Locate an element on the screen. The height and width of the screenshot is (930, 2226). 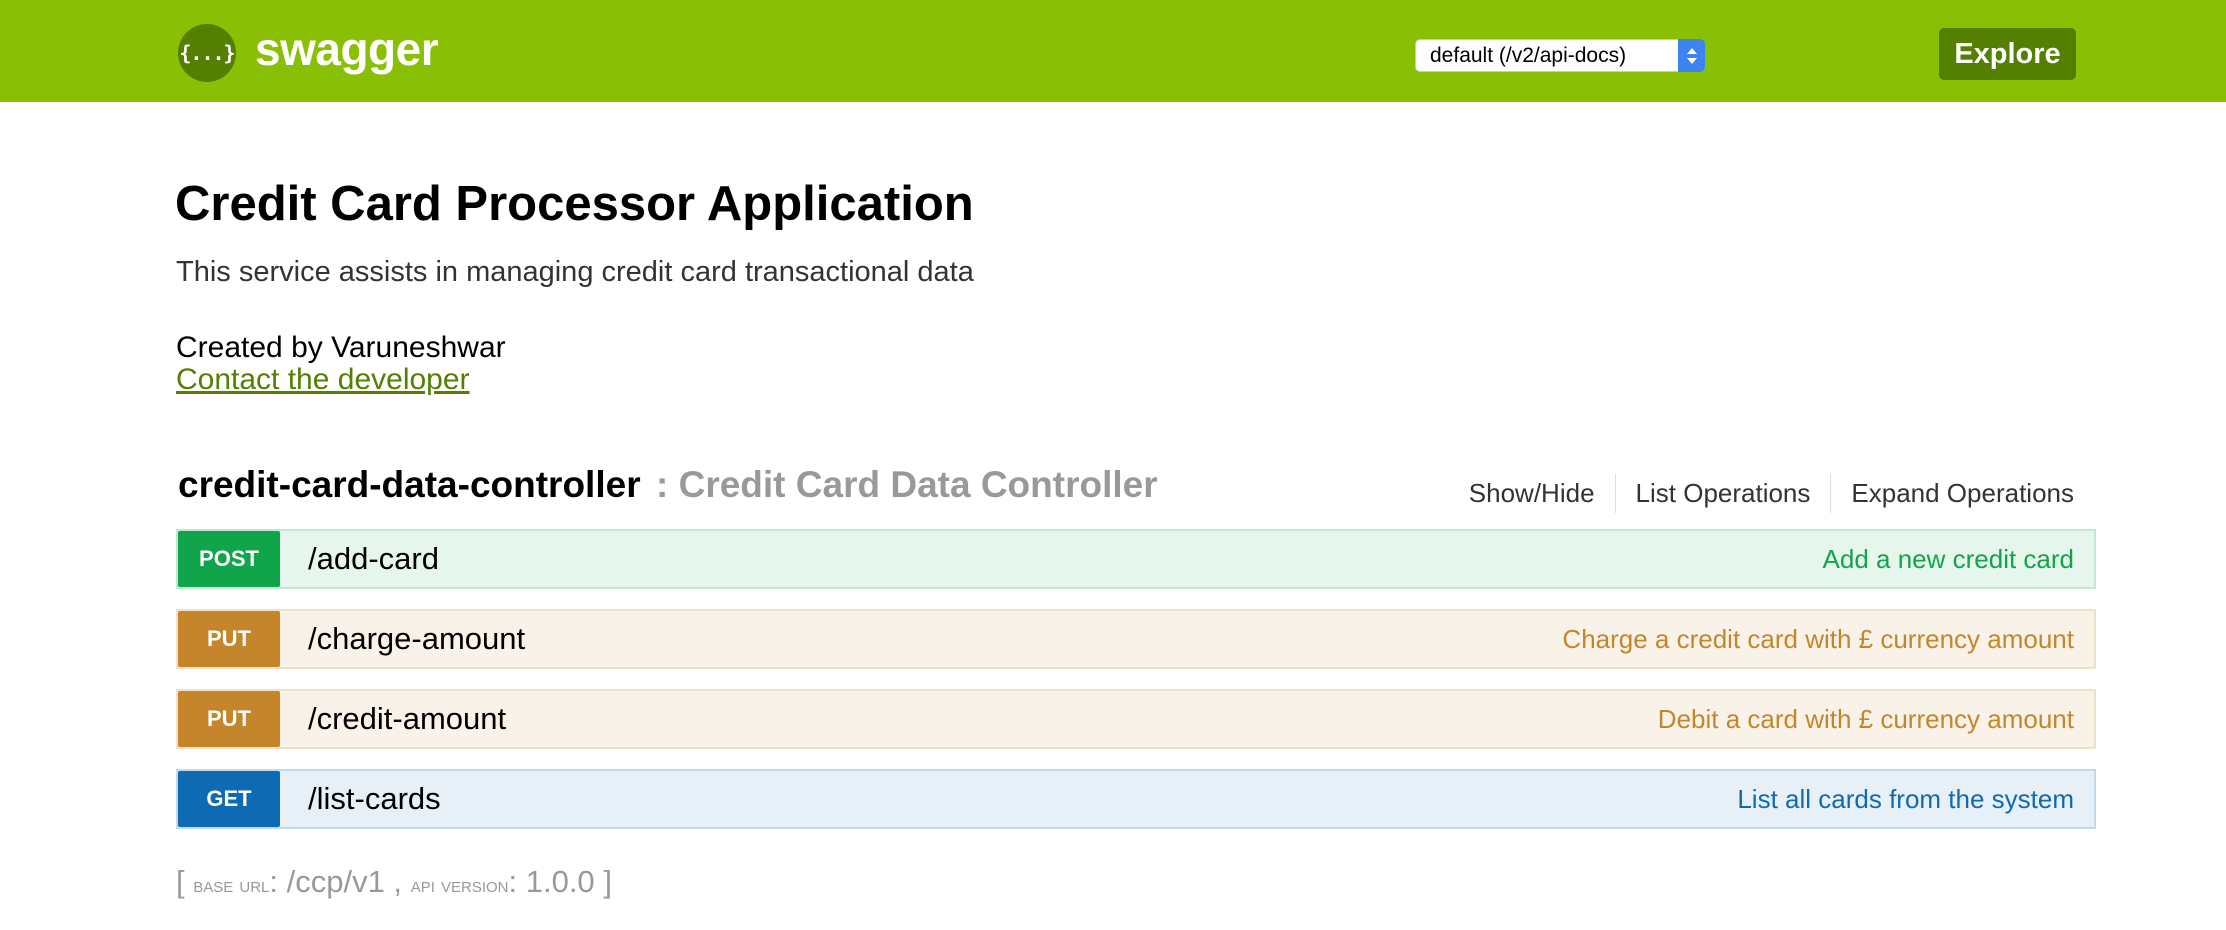
base-url-value: : /ccp/v1 , is located at coordinates (336, 881).